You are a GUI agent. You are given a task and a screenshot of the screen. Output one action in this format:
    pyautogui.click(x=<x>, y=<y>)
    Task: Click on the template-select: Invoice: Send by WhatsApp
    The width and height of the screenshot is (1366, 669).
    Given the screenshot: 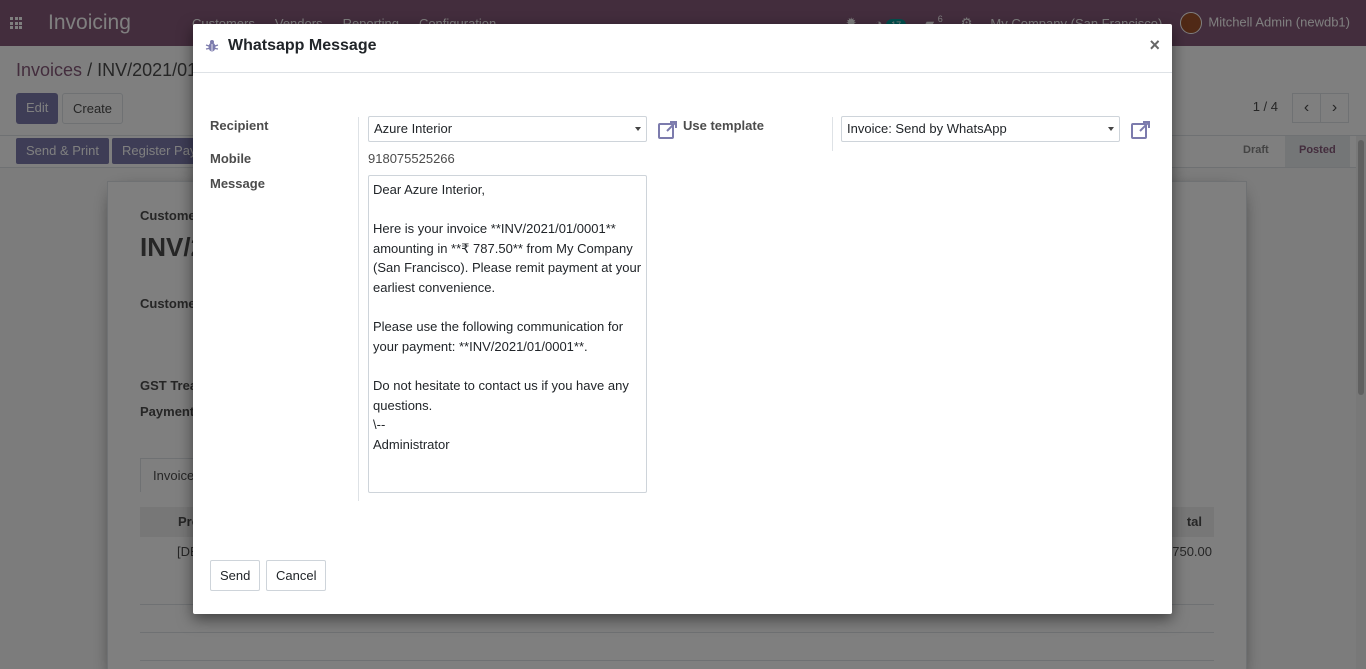 What is the action you would take?
    pyautogui.click(x=980, y=129)
    